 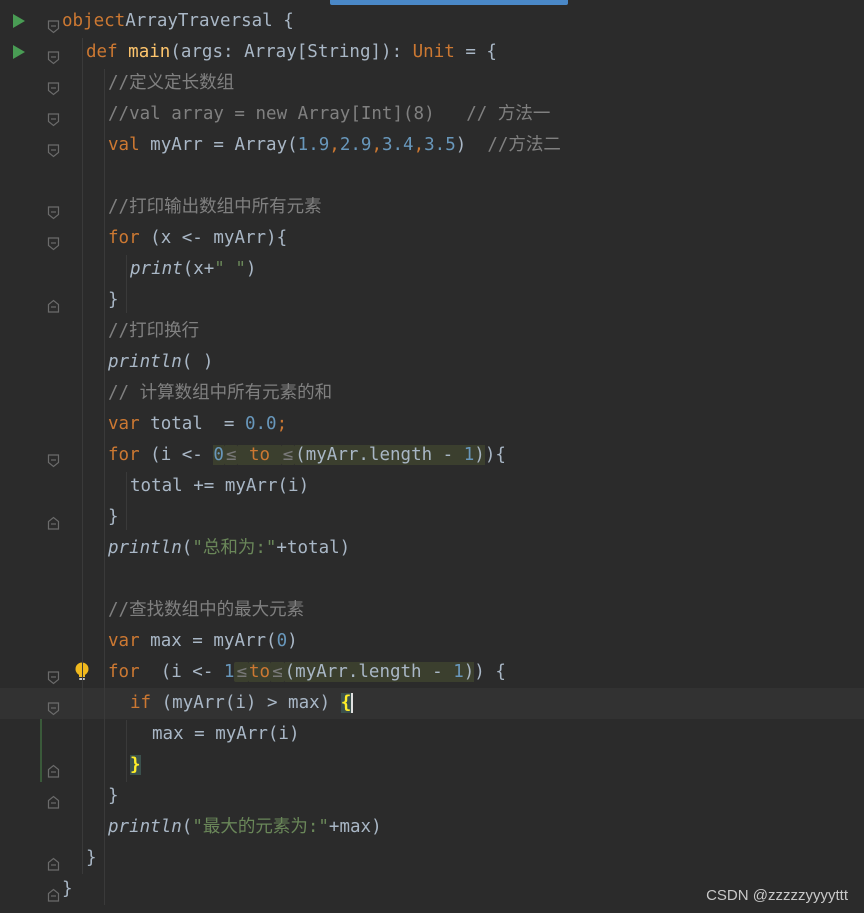 I want to click on text-caret, so click(x=352, y=703).